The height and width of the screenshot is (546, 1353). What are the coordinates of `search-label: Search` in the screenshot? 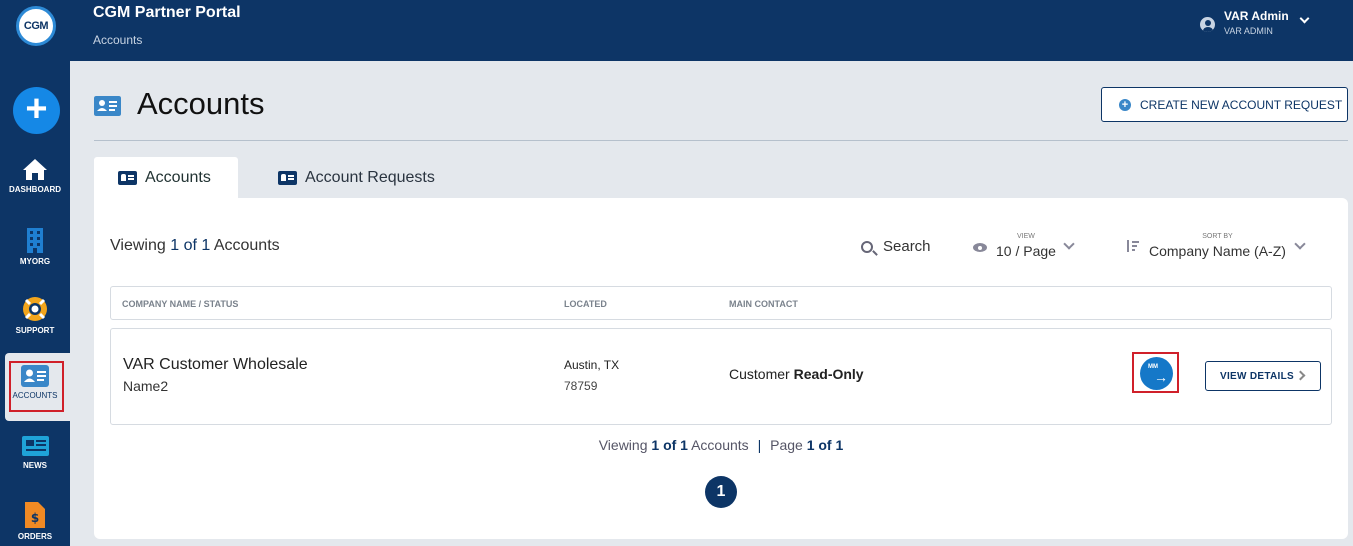 It's located at (907, 246).